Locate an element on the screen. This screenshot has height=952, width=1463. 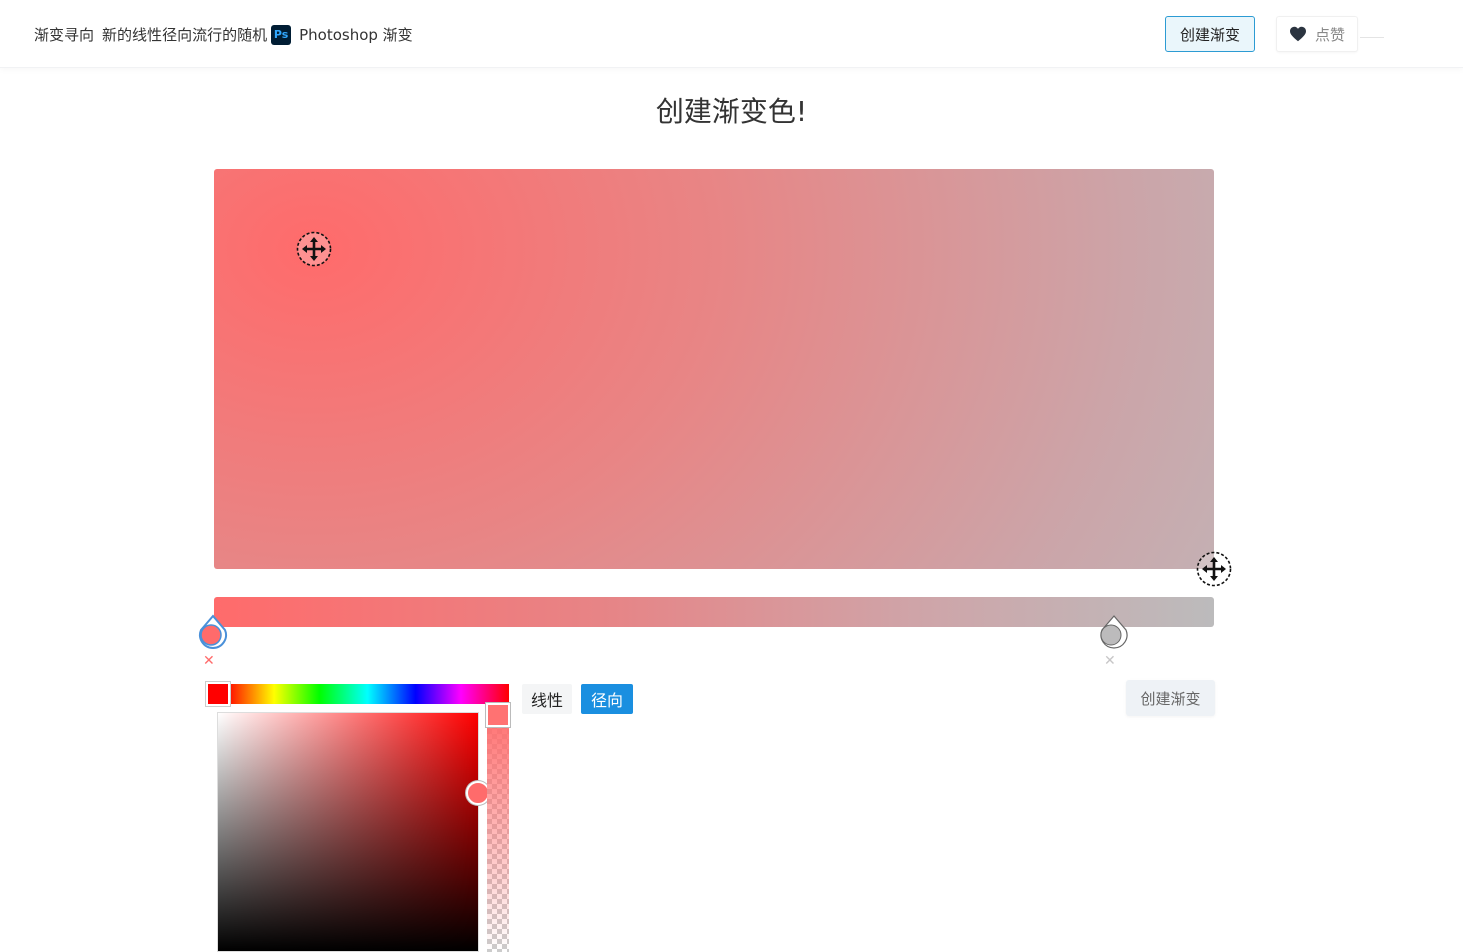
heart-icon is located at coordinates (1297, 34).